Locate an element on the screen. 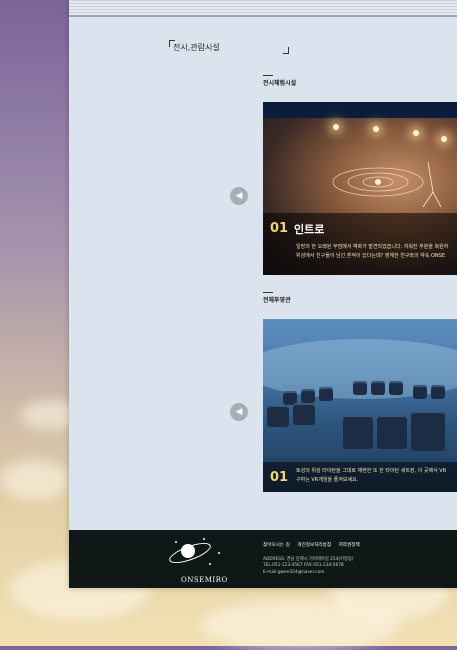 The width and height of the screenshot is (457, 650). title-bracket-right is located at coordinates (286, 50).